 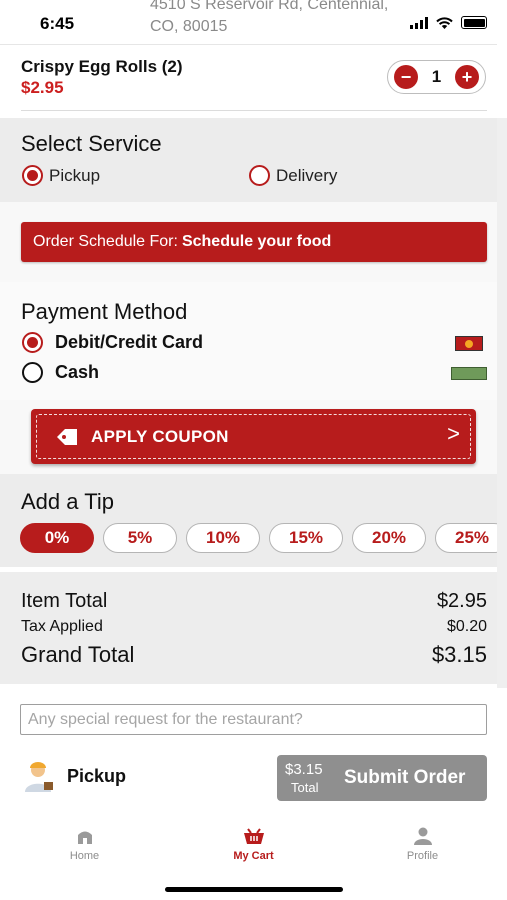 What do you see at coordinates (91, 143) in the screenshot?
I see `service-title: Select Service` at bounding box center [91, 143].